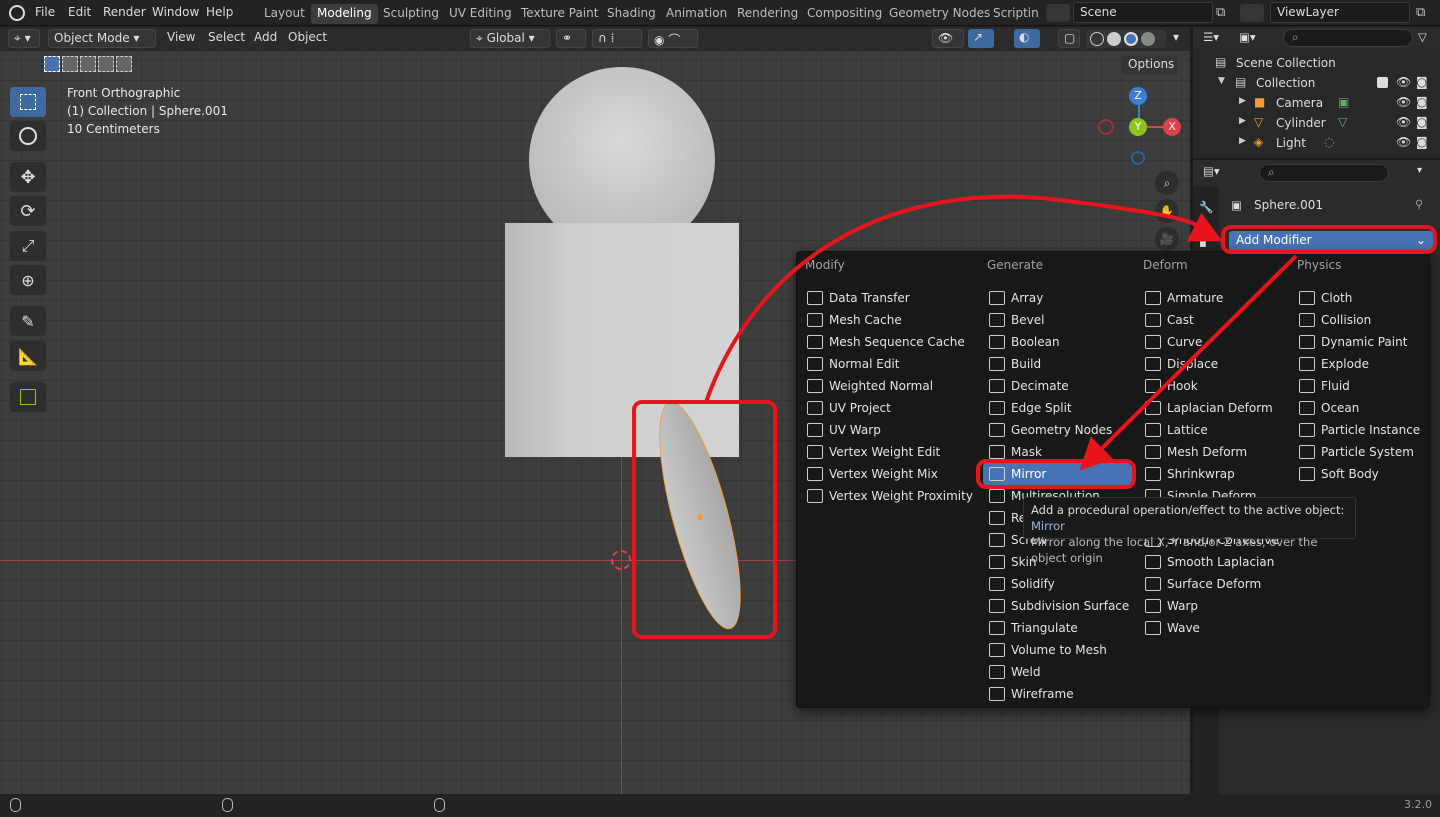  Describe the element at coordinates (265, 38) in the screenshot. I see `menu-add: Add` at that location.